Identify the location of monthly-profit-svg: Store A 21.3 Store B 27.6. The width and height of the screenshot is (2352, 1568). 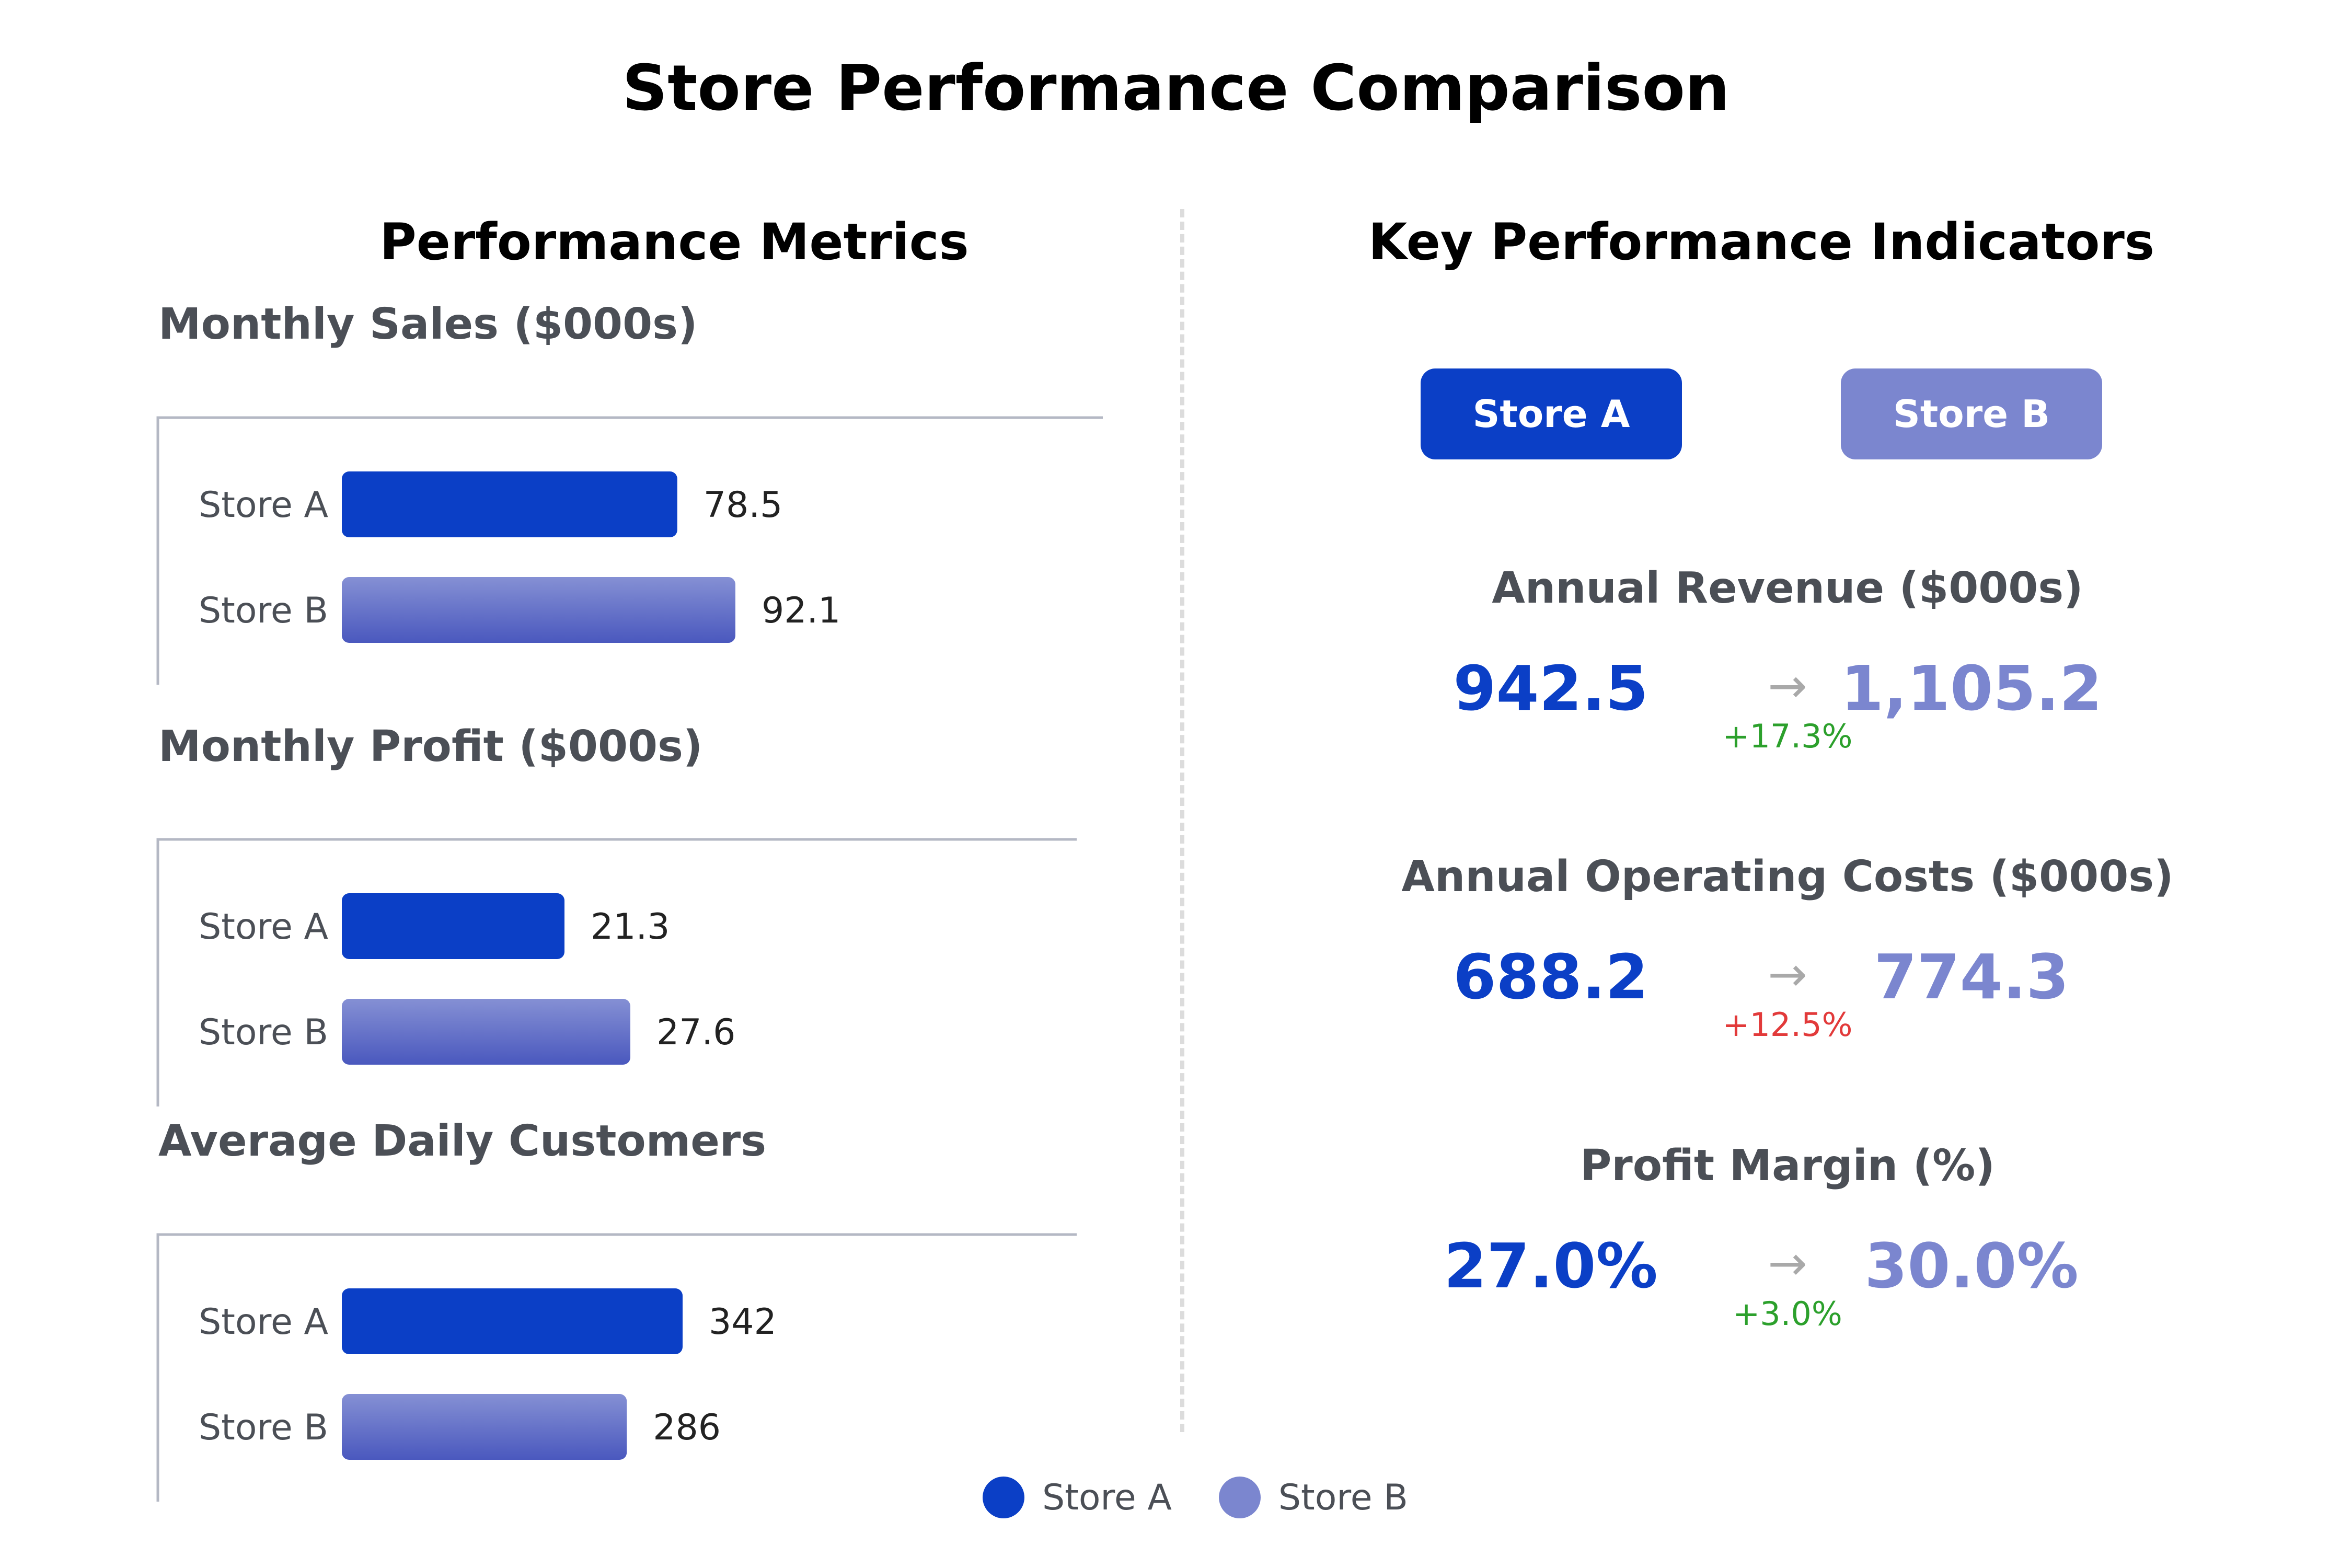
(616, 972).